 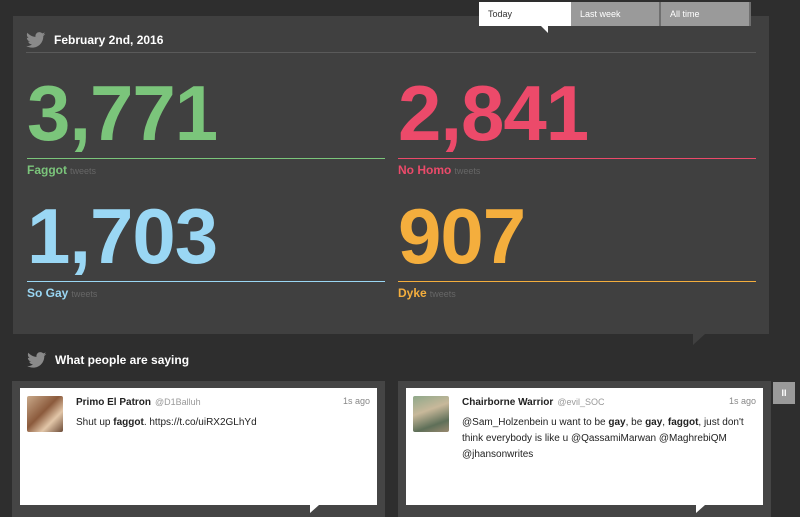 I want to click on tweet-author: Primo El Patron @D1Balluh, so click(x=138, y=402).